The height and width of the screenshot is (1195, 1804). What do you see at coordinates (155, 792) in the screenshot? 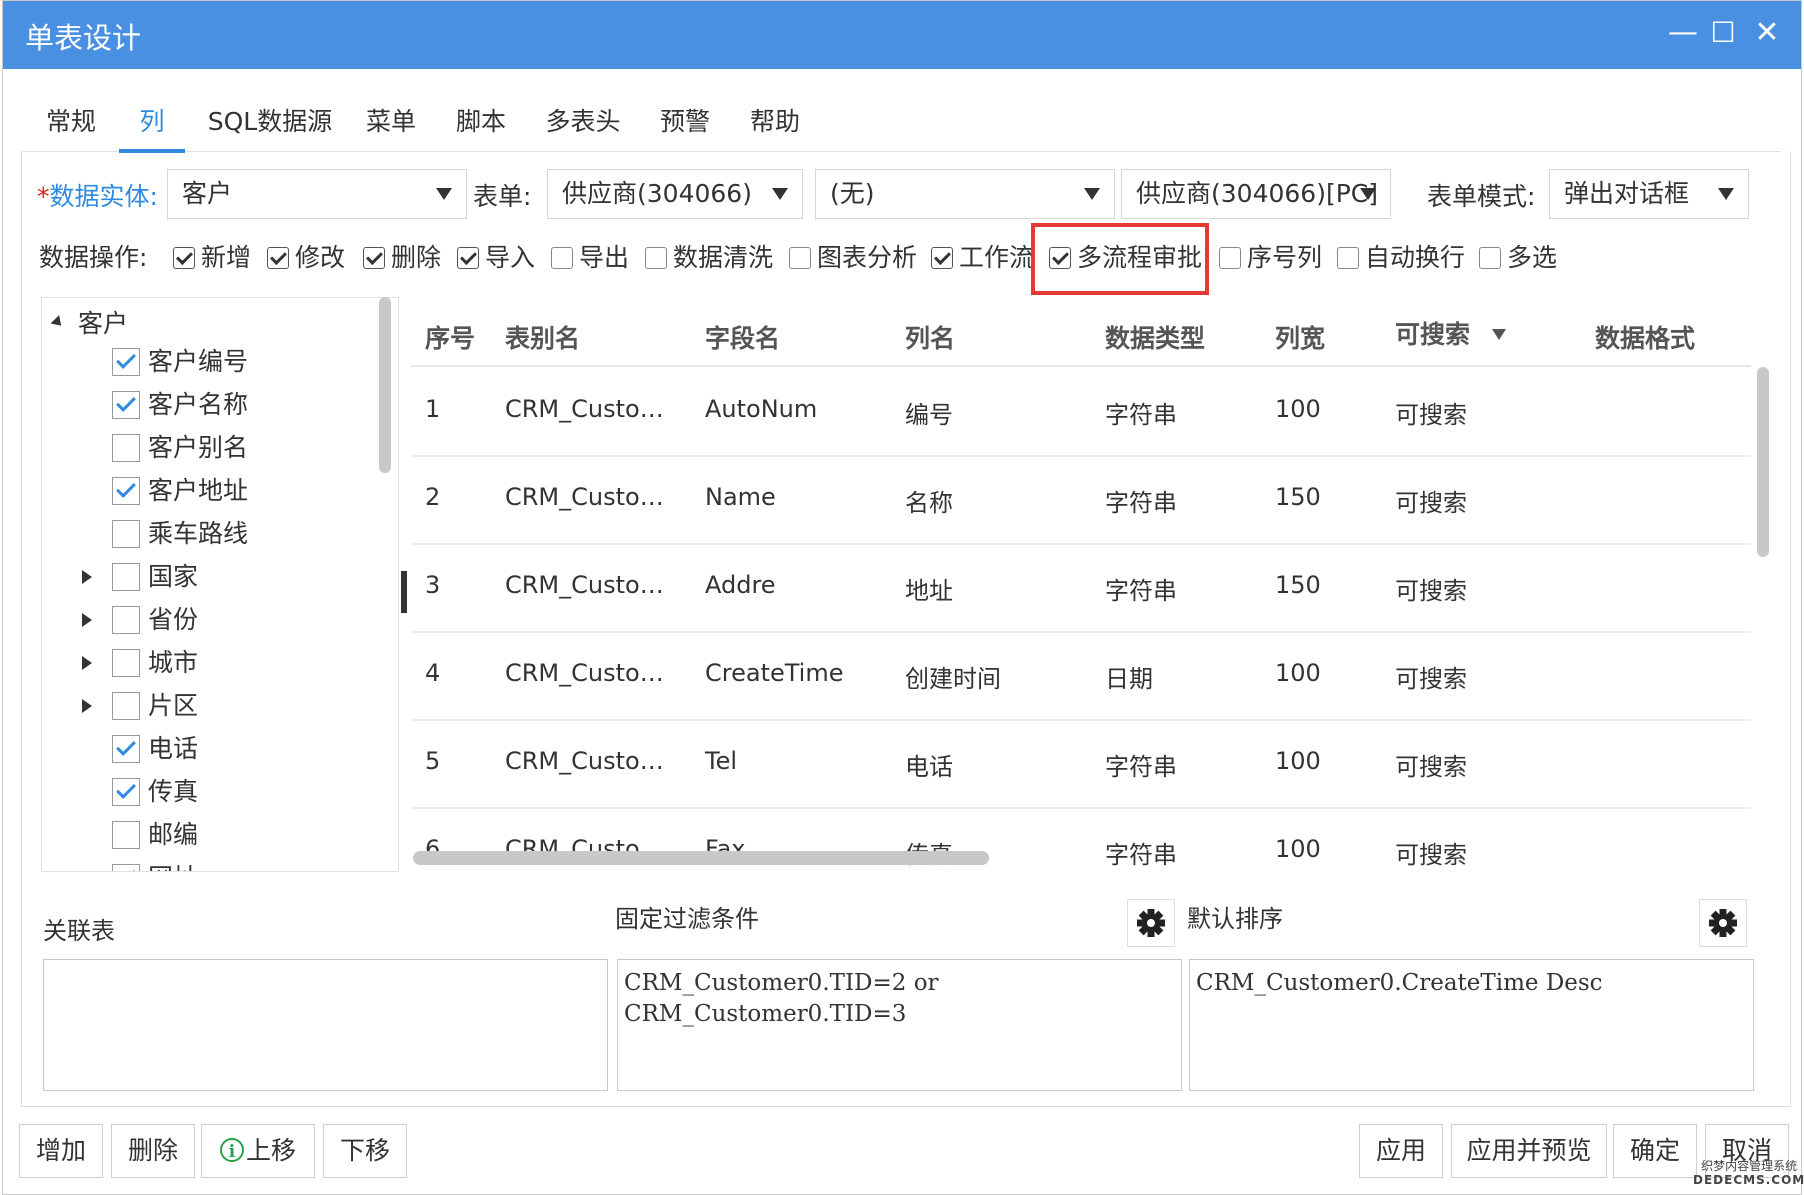
I see `tree-item: 传真` at bounding box center [155, 792].